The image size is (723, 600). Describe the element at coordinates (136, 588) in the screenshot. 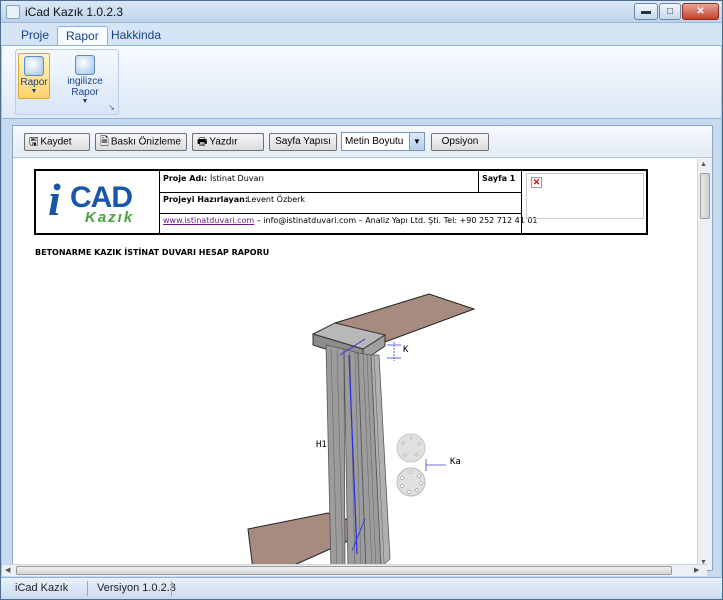

I see `status-version: Versiyon 1.0.2.3` at that location.